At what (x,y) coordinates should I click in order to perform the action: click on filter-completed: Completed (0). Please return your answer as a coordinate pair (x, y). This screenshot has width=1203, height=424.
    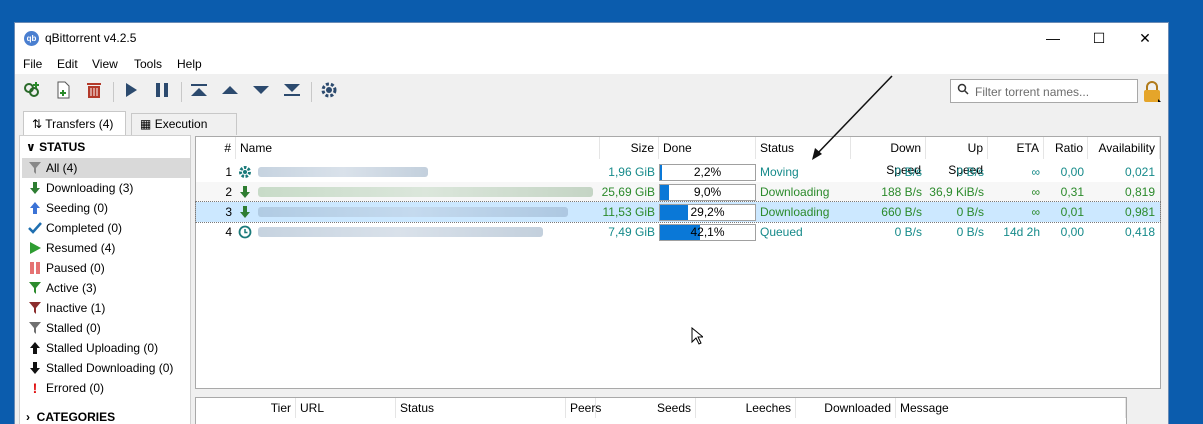
    Looking at the image, I should click on (106, 228).